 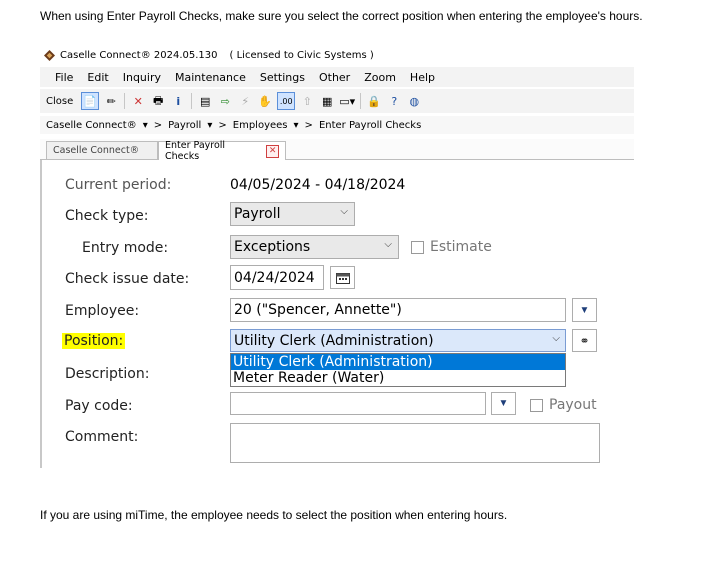 What do you see at coordinates (414, 101) in the screenshot?
I see `globe-icon: ◍` at bounding box center [414, 101].